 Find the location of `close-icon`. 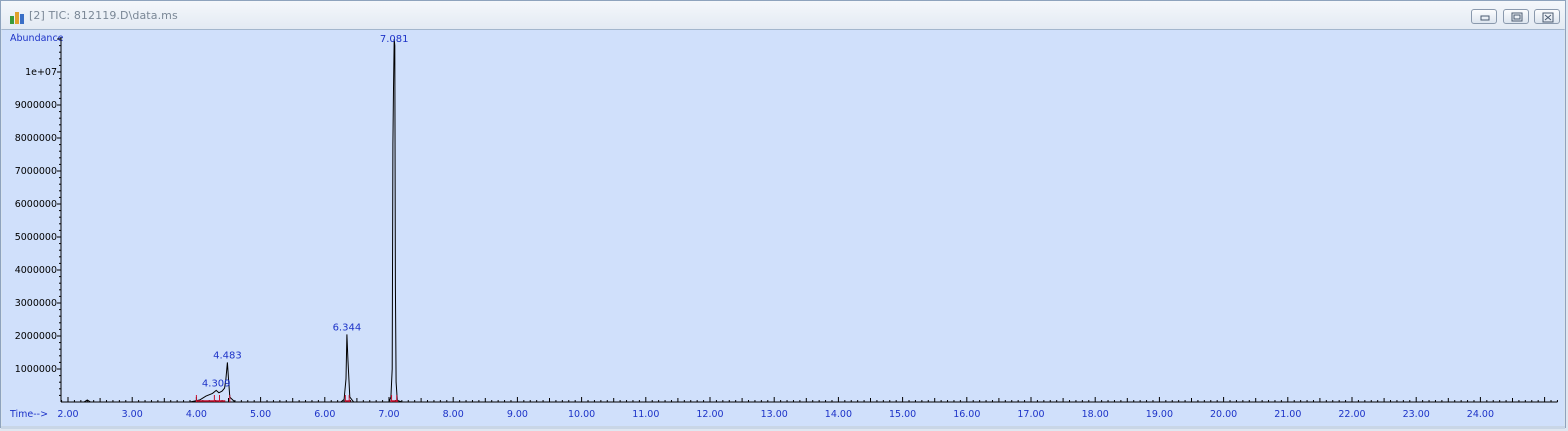

close-icon is located at coordinates (1548, 17).